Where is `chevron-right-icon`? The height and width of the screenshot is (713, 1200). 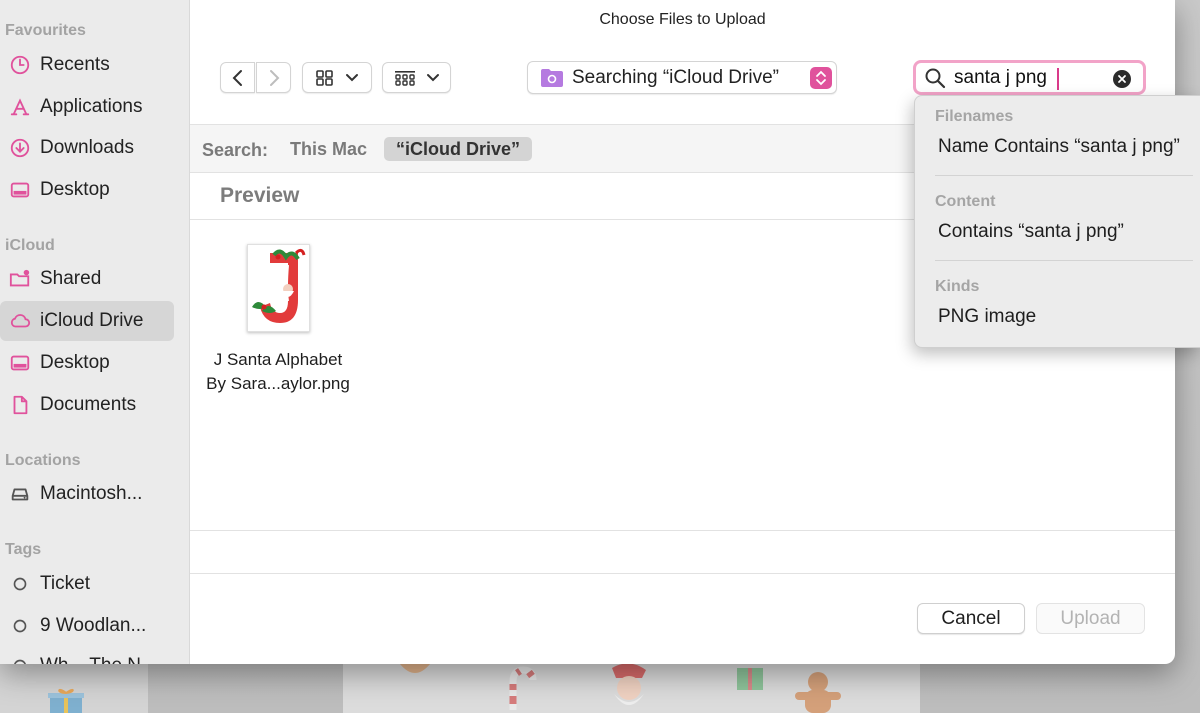
chevron-right-icon is located at coordinates (274, 77).